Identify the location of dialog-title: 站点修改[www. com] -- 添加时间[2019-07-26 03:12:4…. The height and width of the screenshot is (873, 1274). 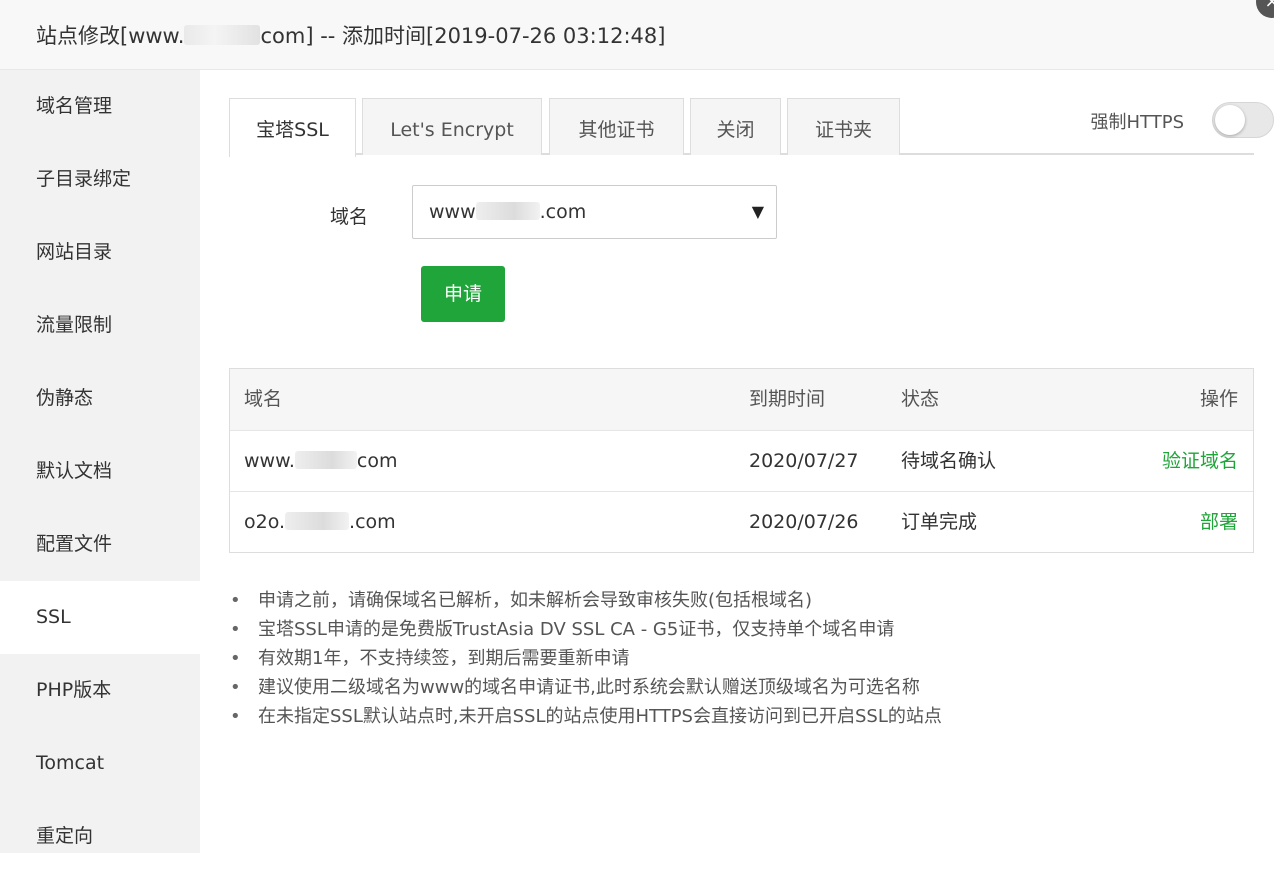
(350, 35).